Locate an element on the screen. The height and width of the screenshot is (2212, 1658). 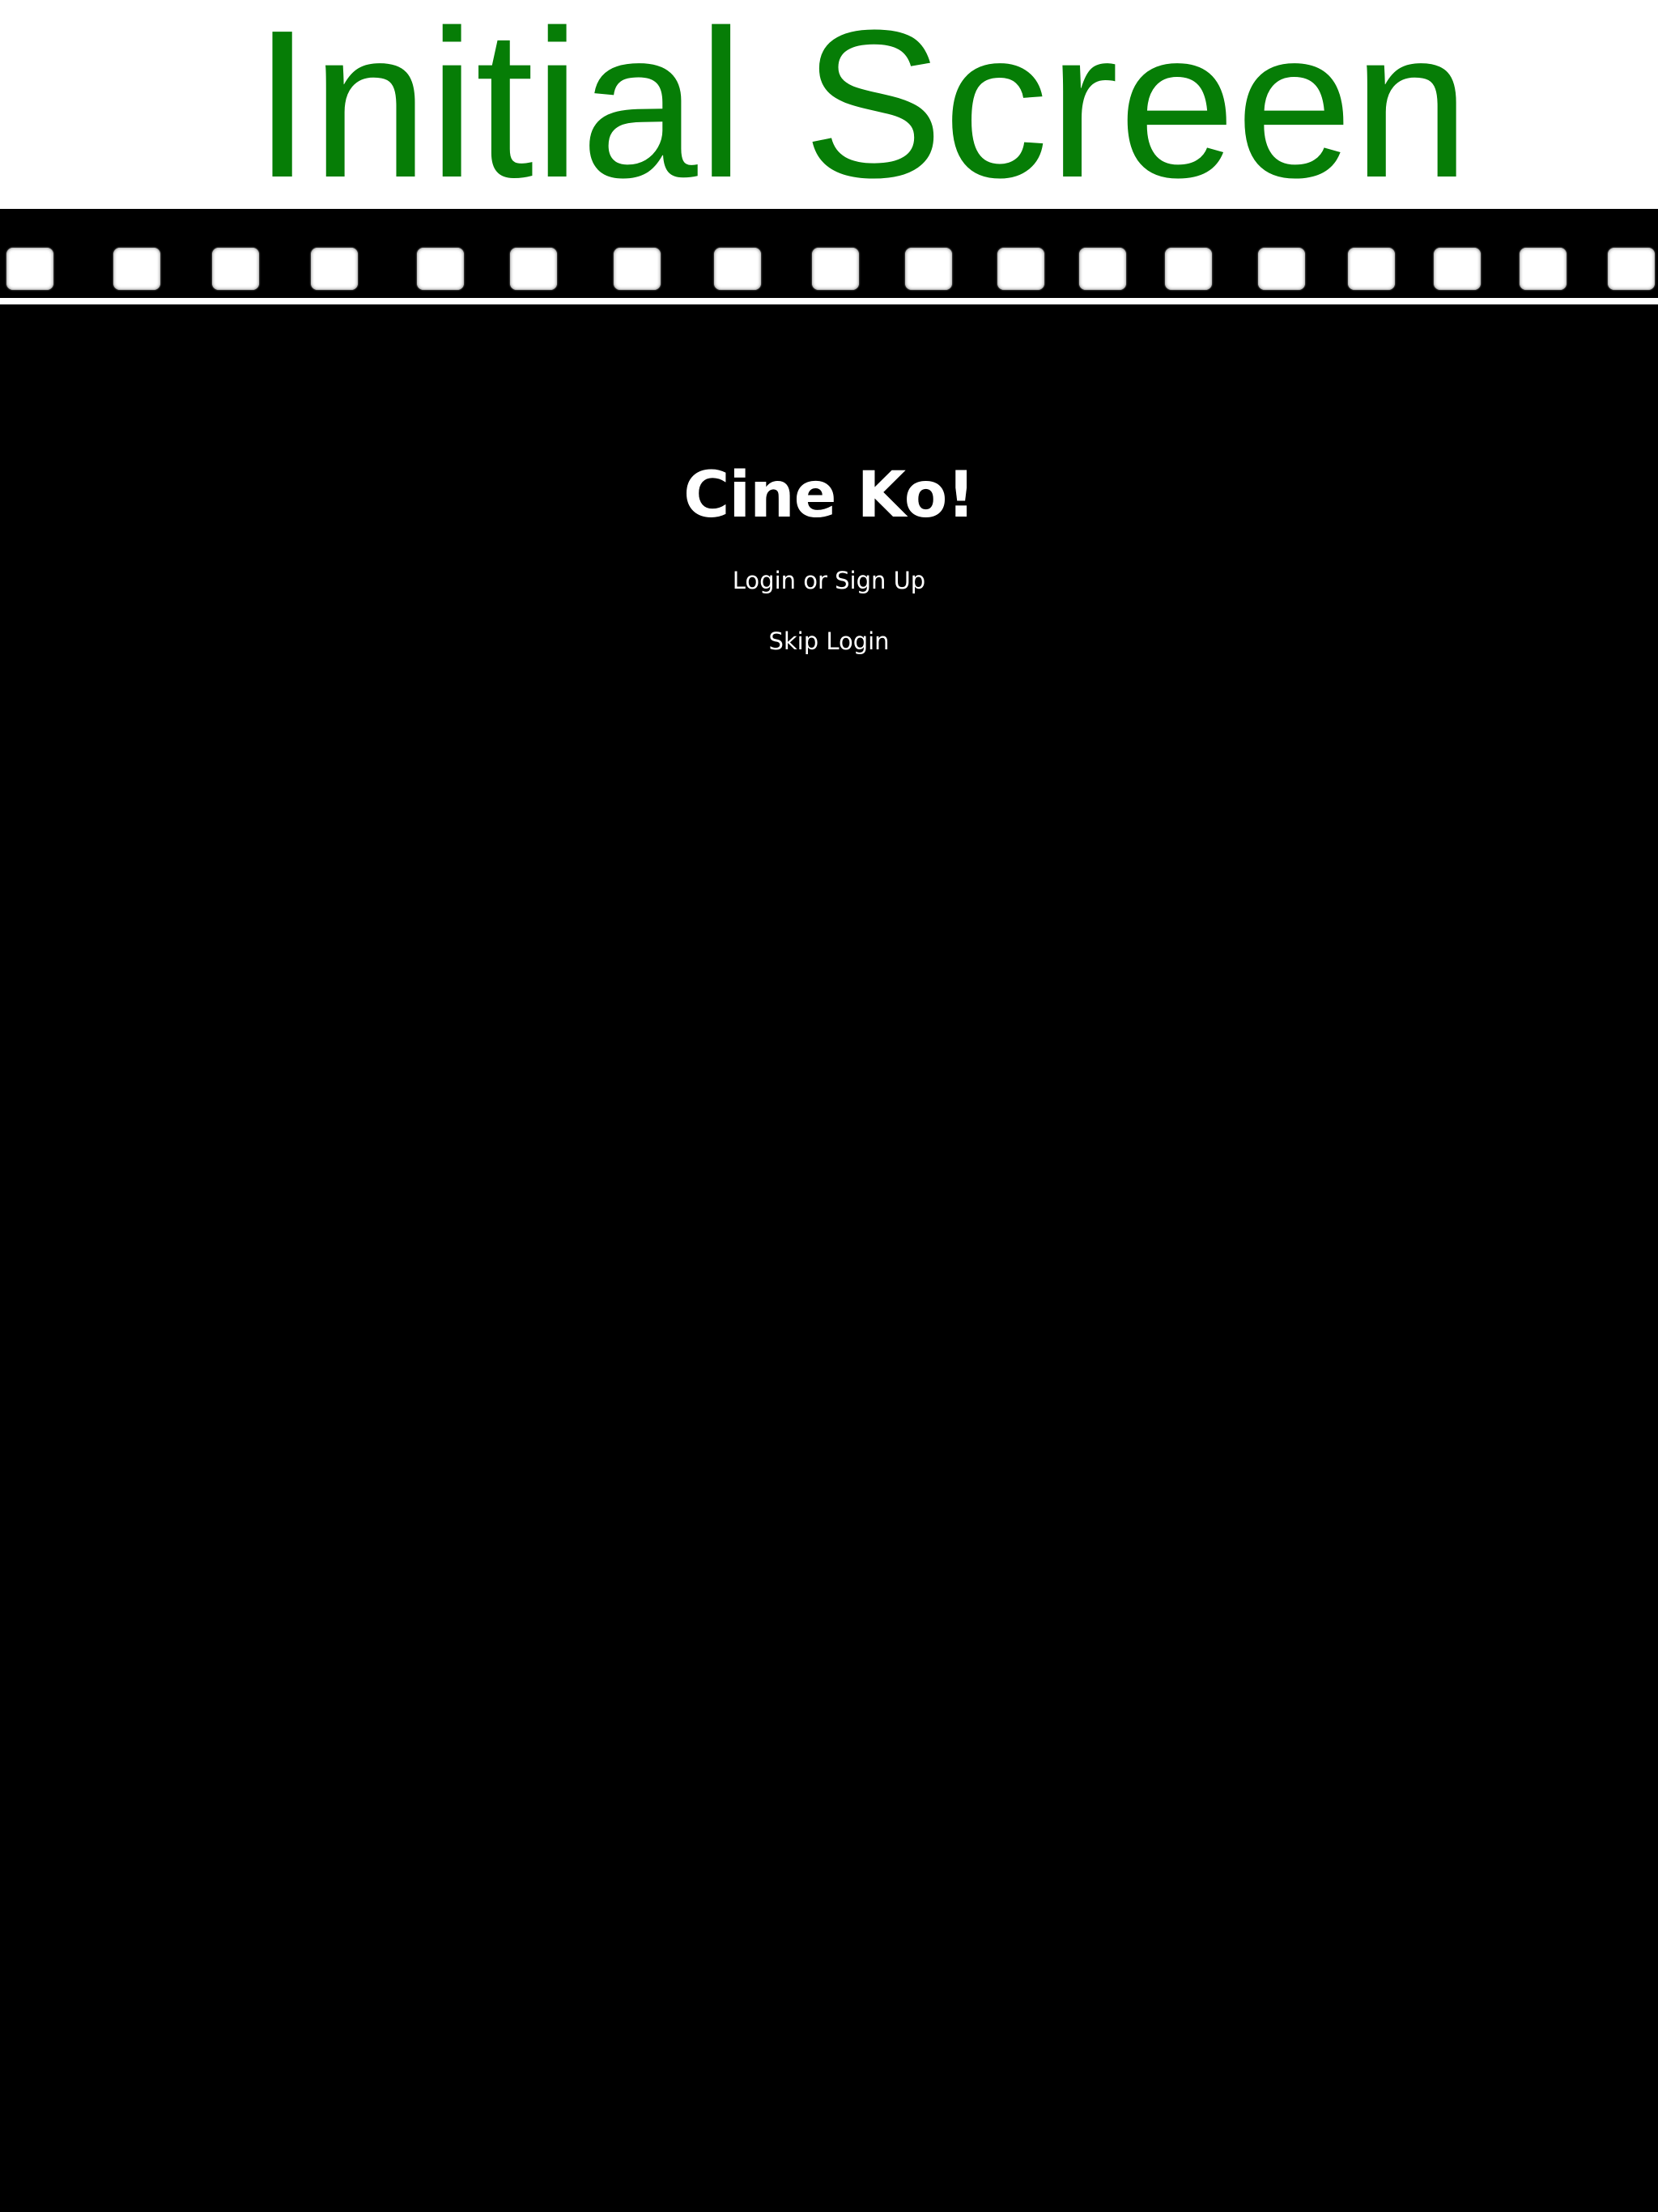
filmstrip-banner is located at coordinates (829, 259).